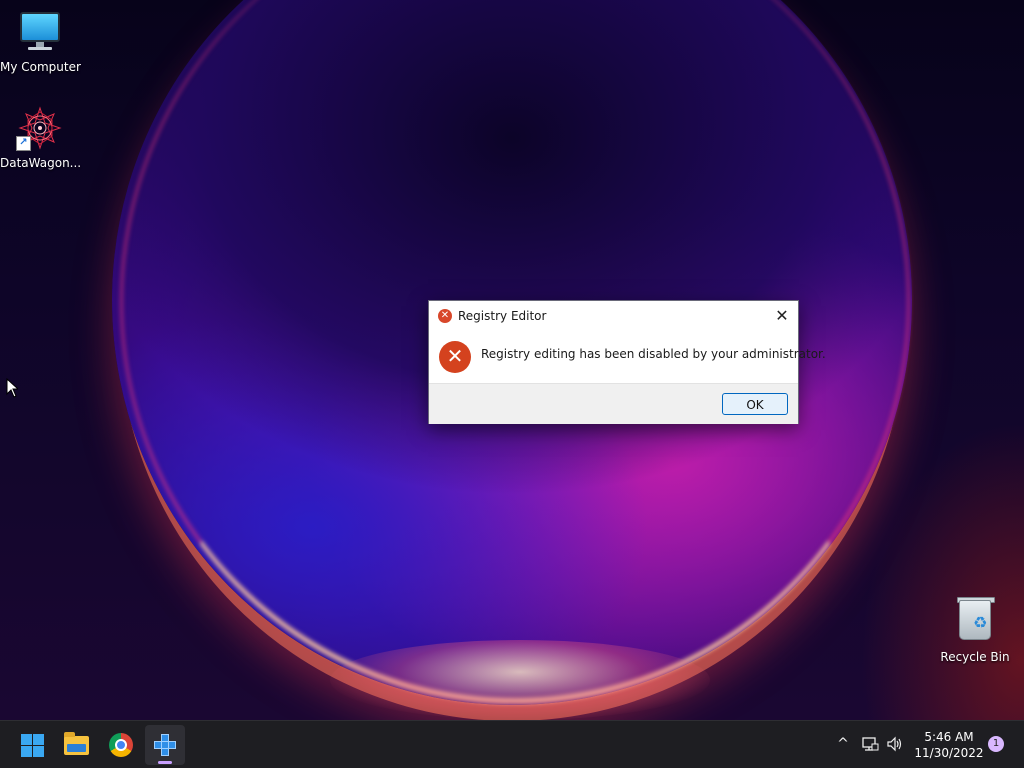 Image resolution: width=1024 pixels, height=768 pixels. I want to click on volume-icon, so click(895, 744).